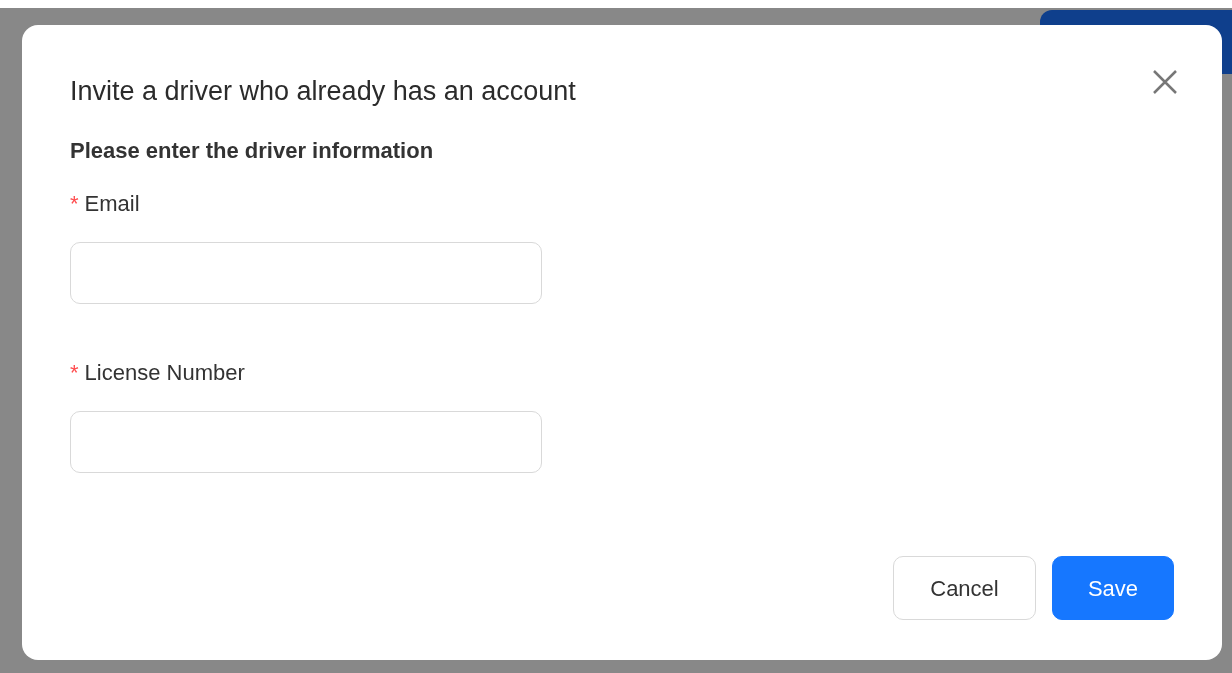 The width and height of the screenshot is (1232, 673). I want to click on save-button: Save, so click(1113, 588).